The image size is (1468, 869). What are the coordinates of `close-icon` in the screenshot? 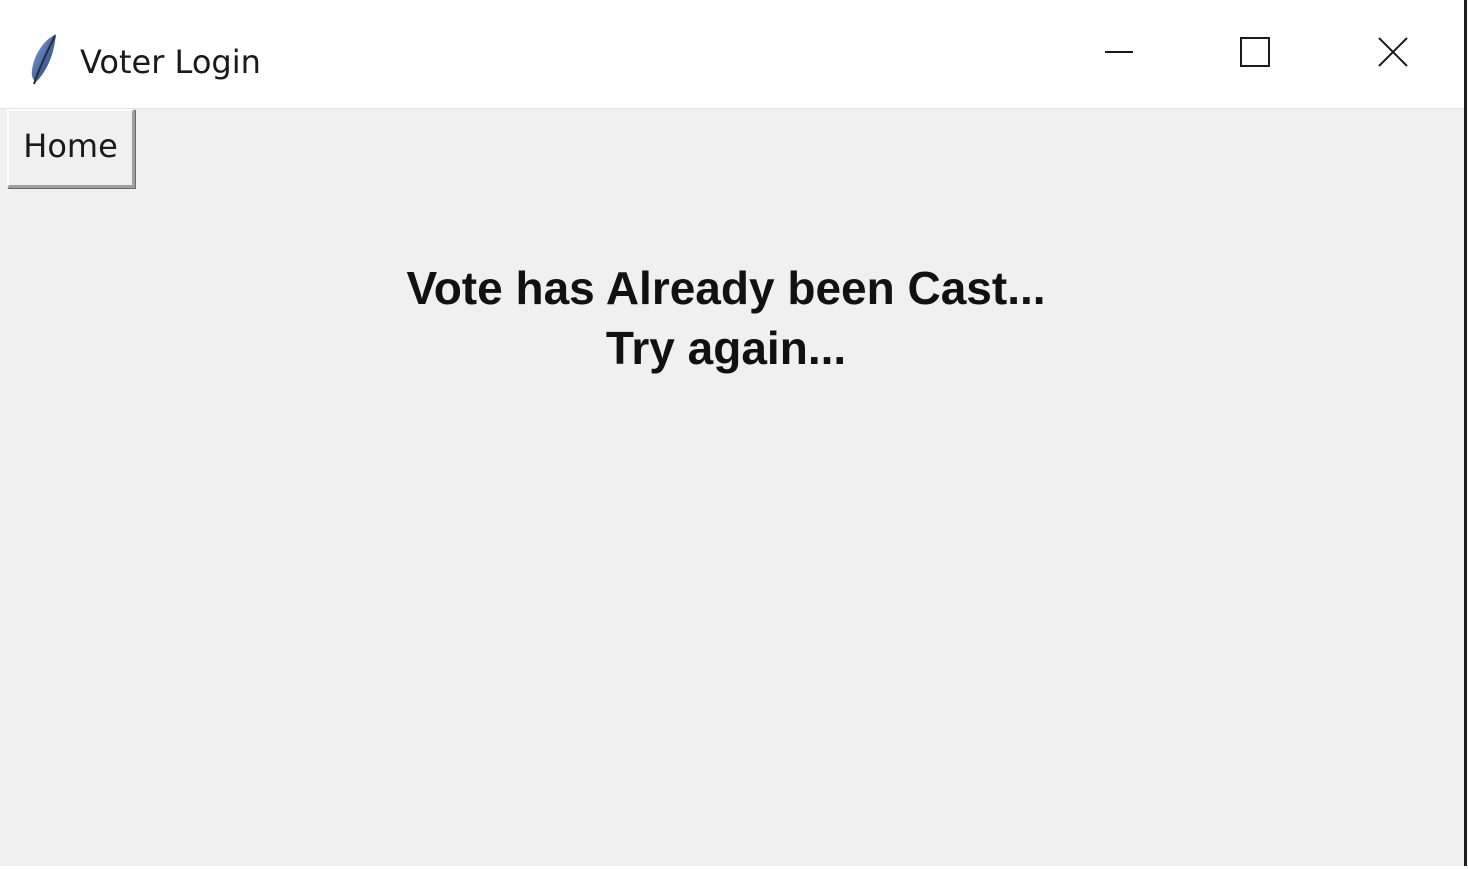 It's located at (1393, 54).